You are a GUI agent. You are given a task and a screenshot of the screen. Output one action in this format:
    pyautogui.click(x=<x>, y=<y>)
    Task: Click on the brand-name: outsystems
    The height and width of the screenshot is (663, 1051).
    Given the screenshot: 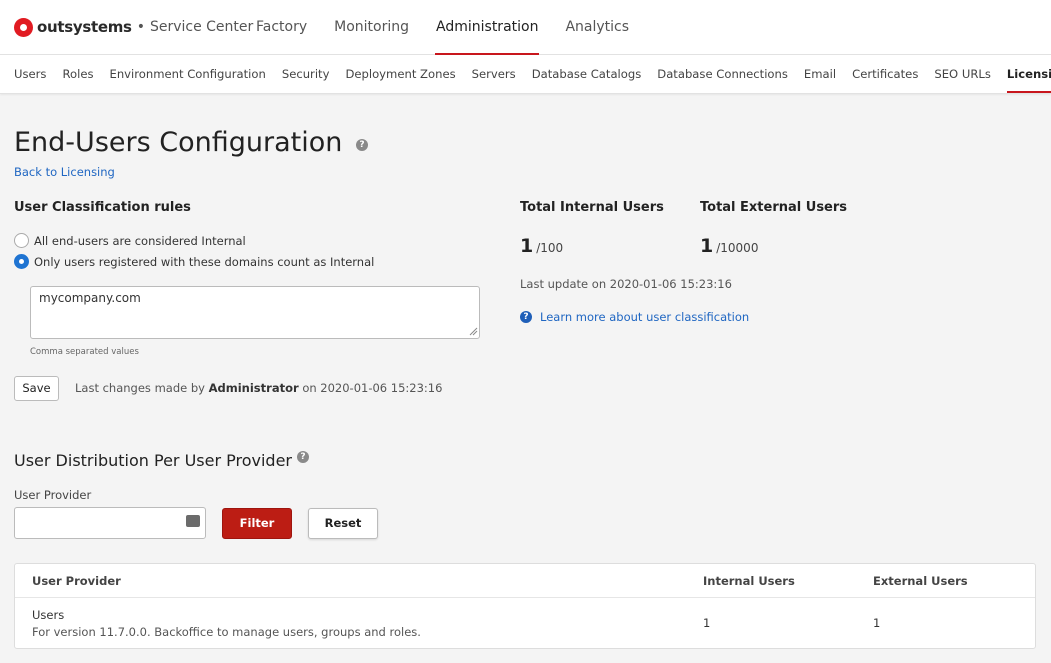 What is the action you would take?
    pyautogui.click(x=84, y=27)
    